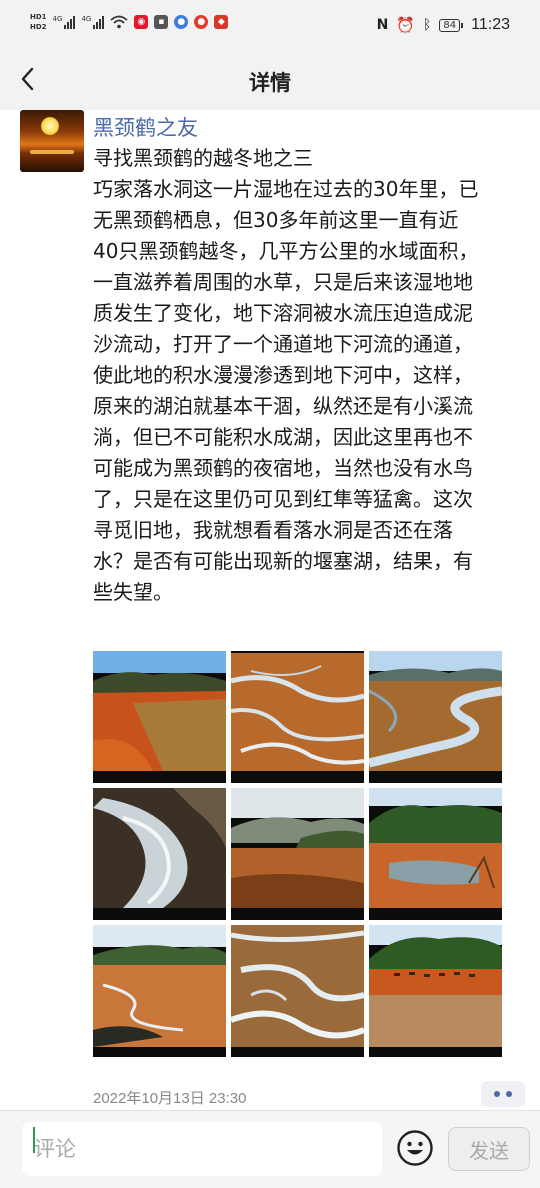  Describe the element at coordinates (489, 1149) in the screenshot. I see `send-button: 发送` at that location.